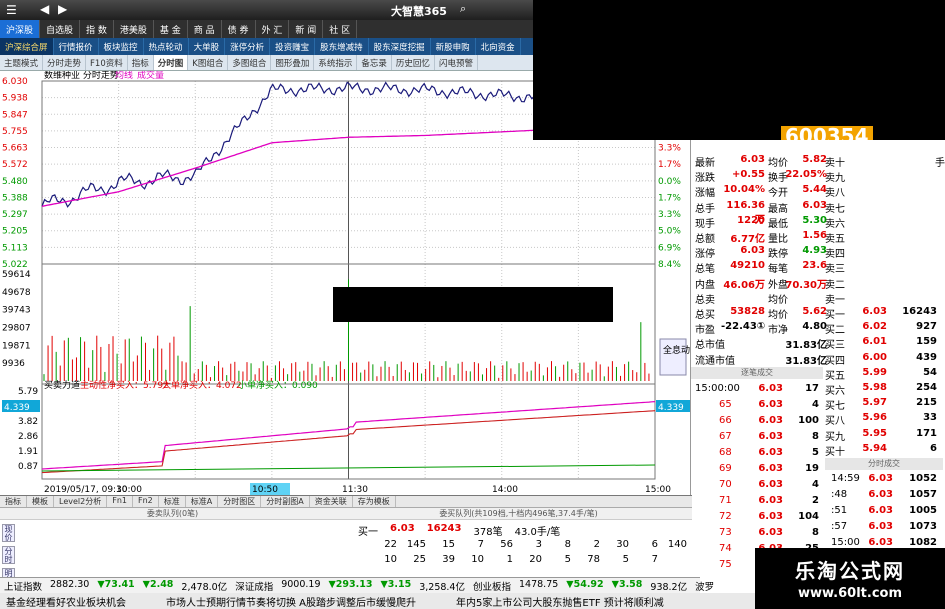 The height and width of the screenshot is (609, 945). I want to click on news-item: 市场人士预期行情节奏将切换 A股踏步调整后市缓慢爬升, so click(291, 601).